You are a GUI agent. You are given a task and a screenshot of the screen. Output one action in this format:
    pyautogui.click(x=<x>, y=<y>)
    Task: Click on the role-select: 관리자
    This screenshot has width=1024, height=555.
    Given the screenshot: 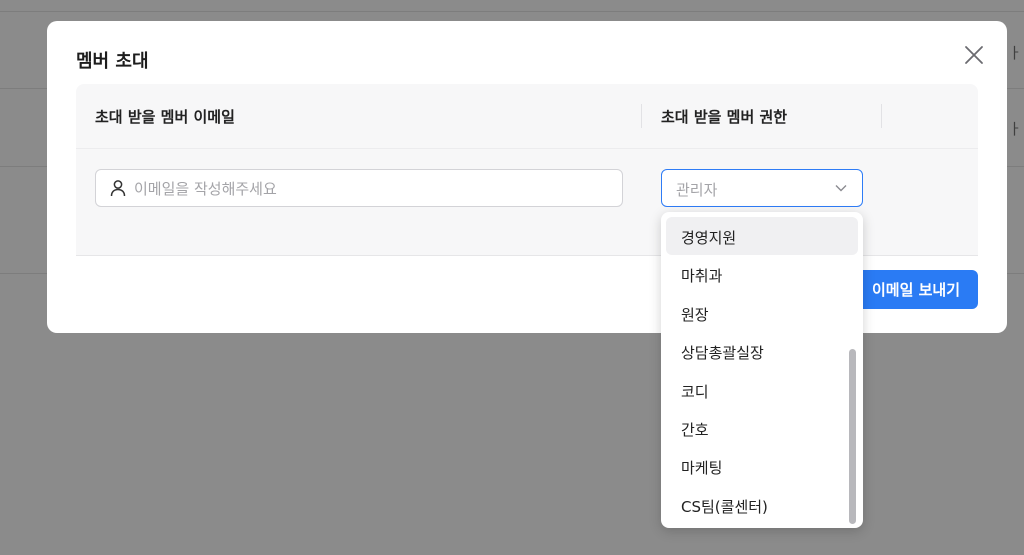 What is the action you would take?
    pyautogui.click(x=762, y=188)
    